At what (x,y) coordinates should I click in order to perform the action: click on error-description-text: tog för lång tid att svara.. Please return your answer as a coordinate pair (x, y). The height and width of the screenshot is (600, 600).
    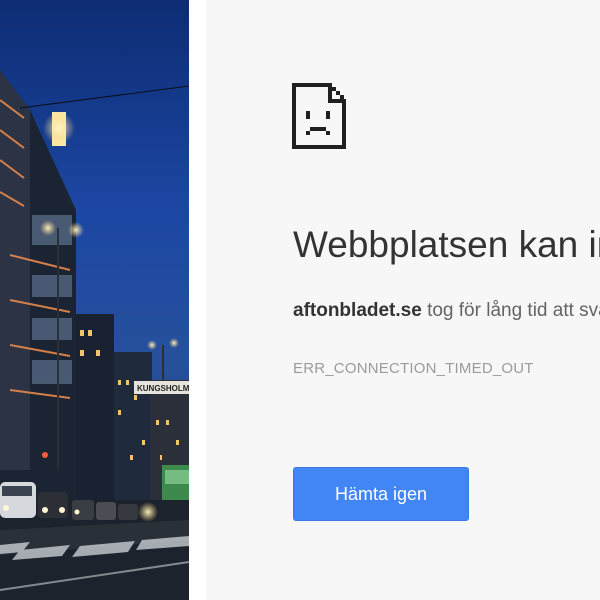
    Looking at the image, I should click on (513, 310).